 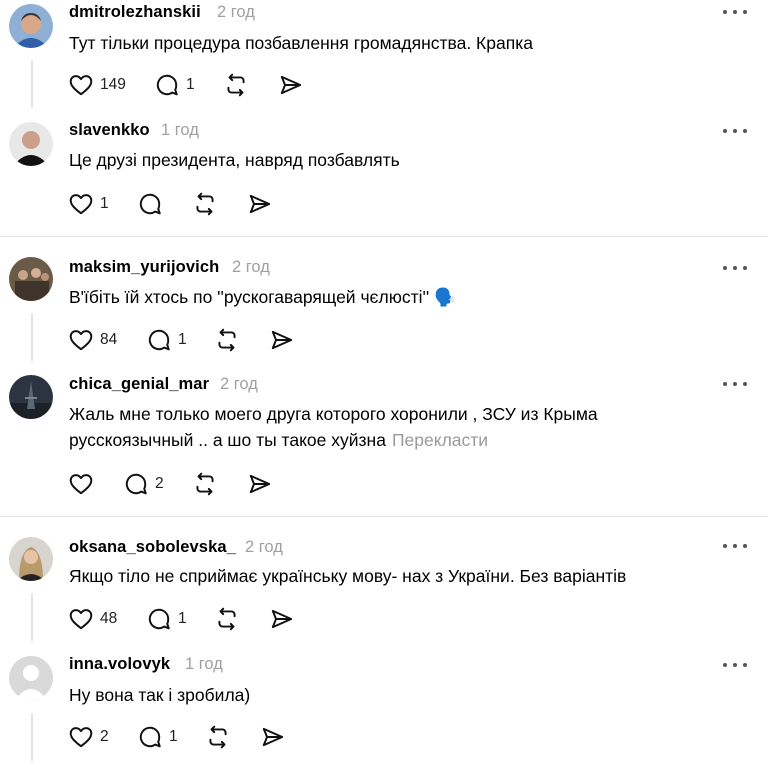 I want to click on like-count: 84, so click(x=109, y=339).